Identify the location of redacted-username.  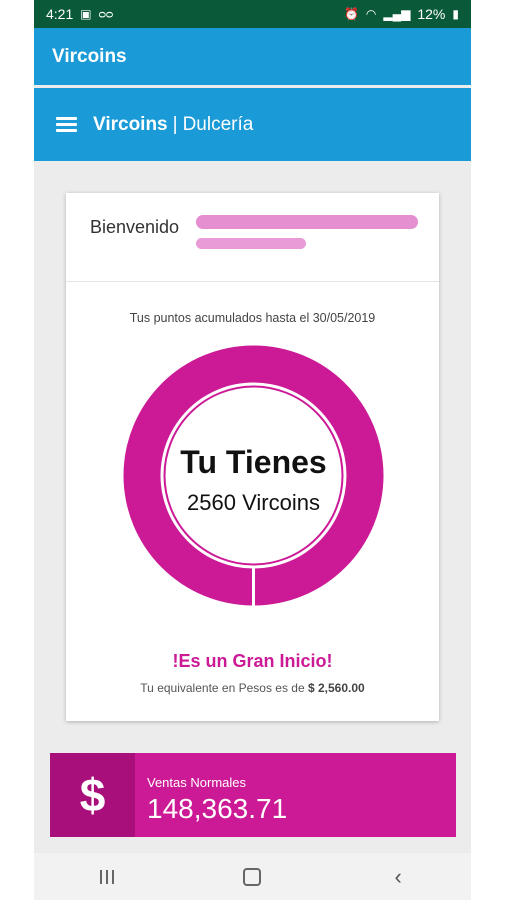
(307, 222).